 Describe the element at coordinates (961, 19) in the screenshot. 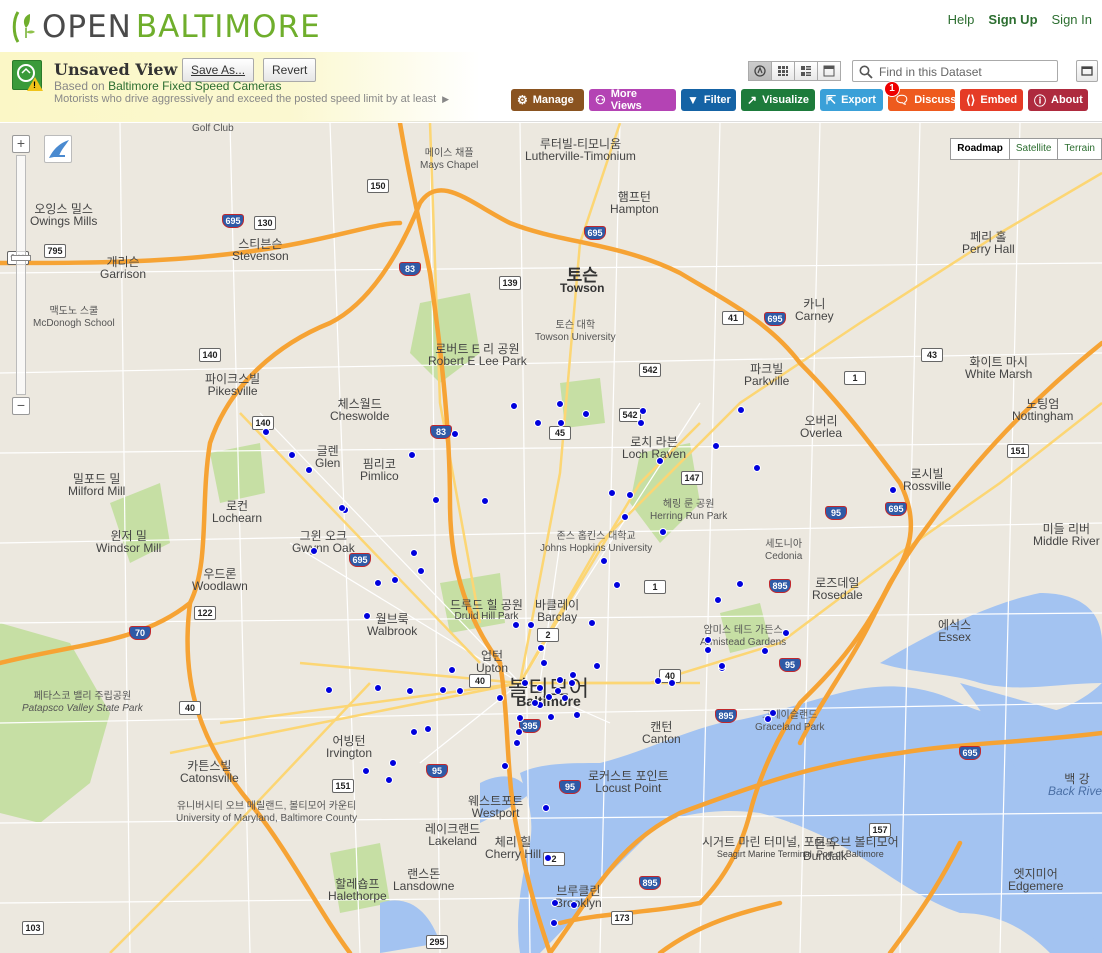

I see `help-link: Help` at that location.